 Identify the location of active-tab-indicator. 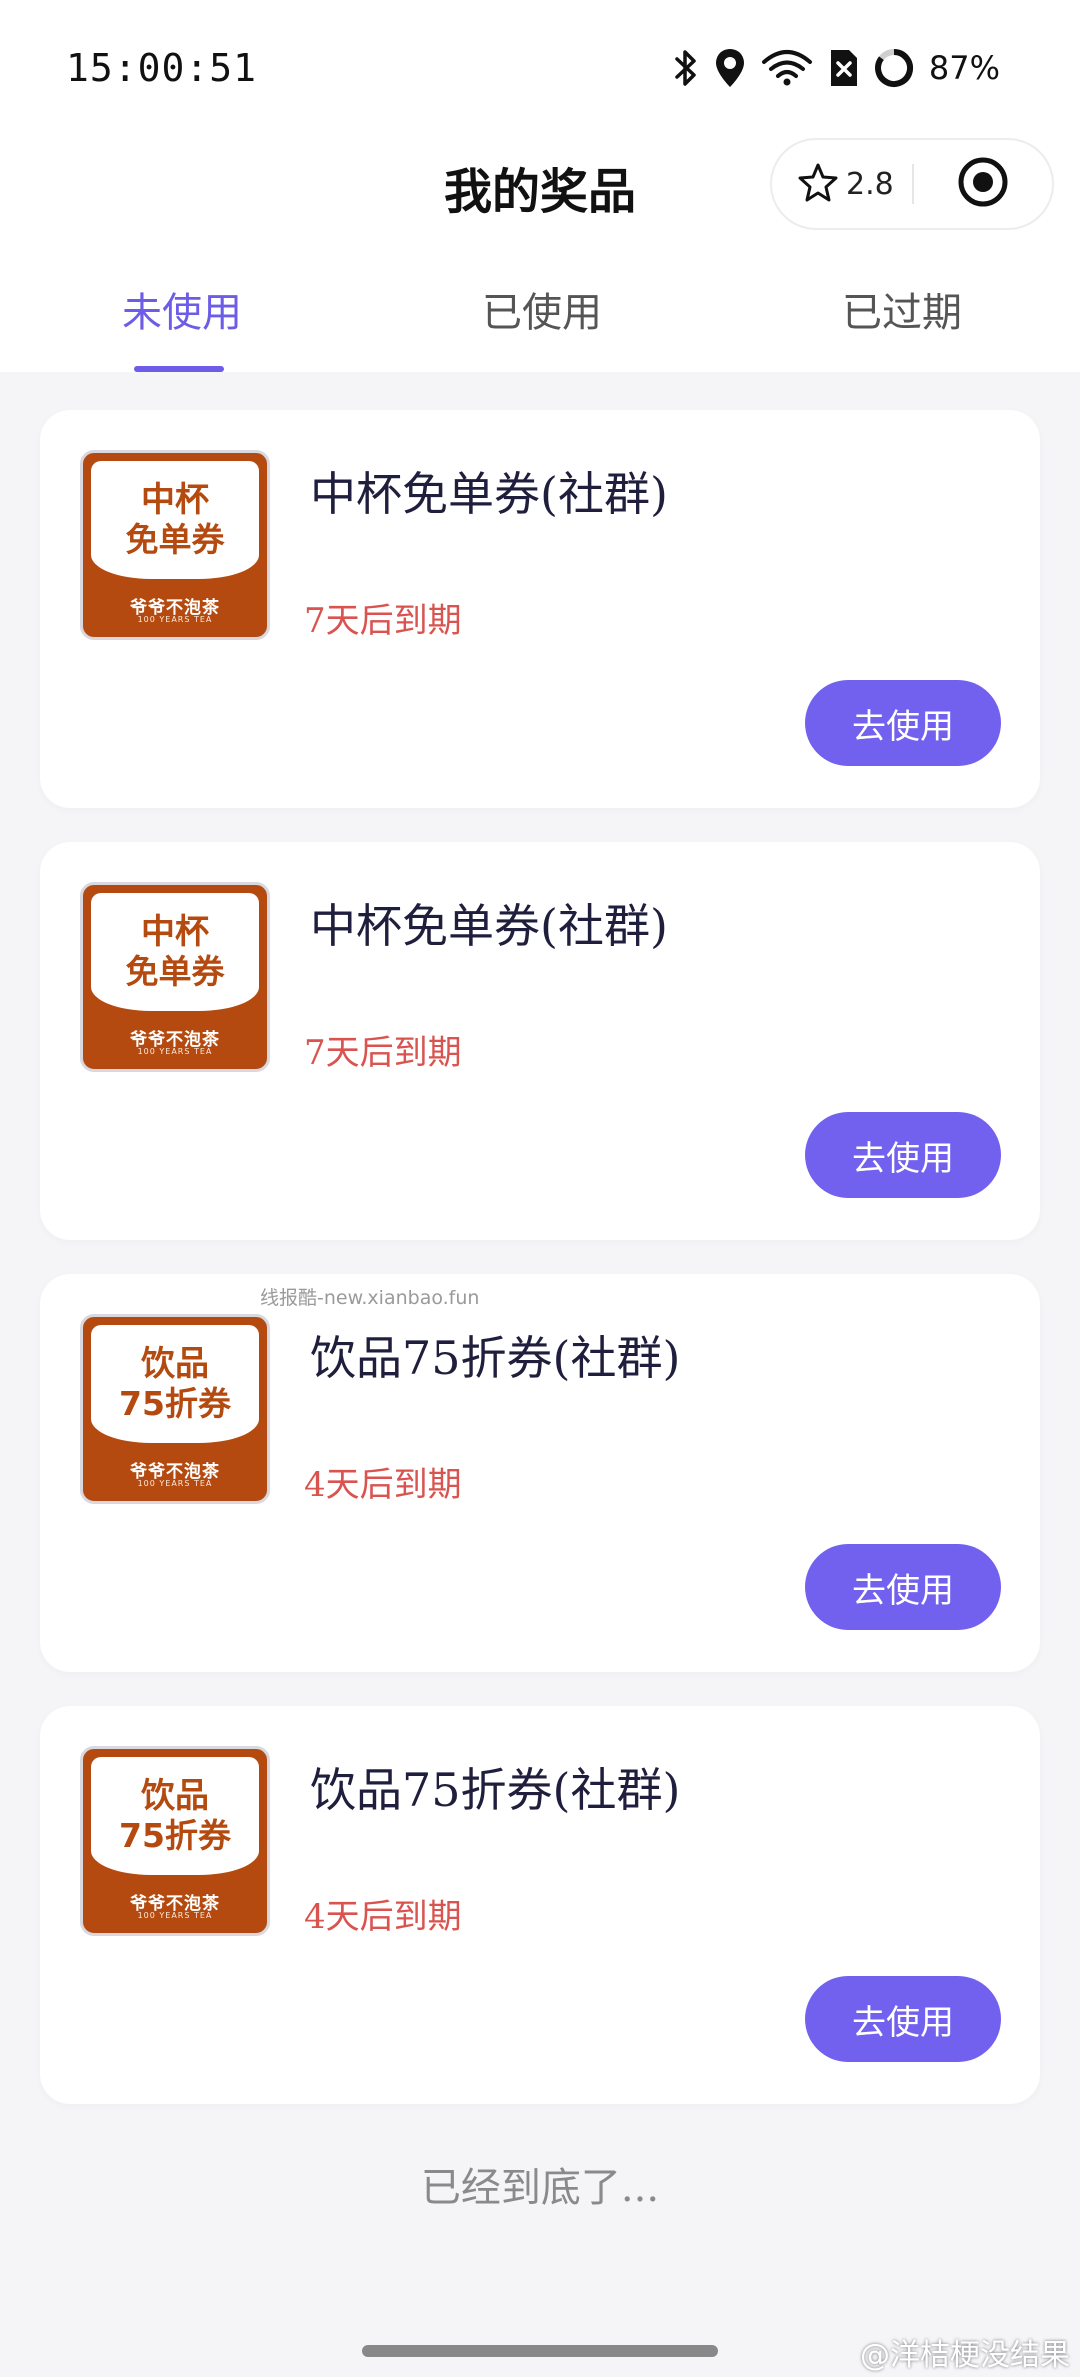
(179, 369).